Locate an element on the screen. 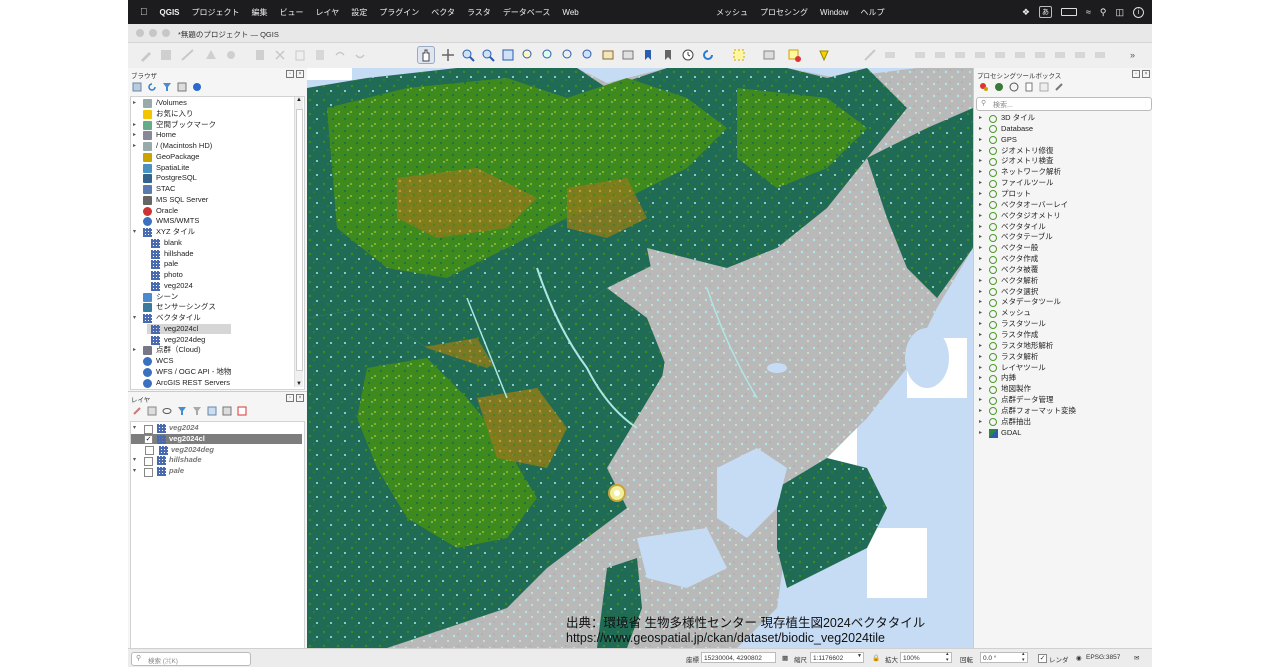  label-tool-8-icon is located at coordinates (1060, 55).